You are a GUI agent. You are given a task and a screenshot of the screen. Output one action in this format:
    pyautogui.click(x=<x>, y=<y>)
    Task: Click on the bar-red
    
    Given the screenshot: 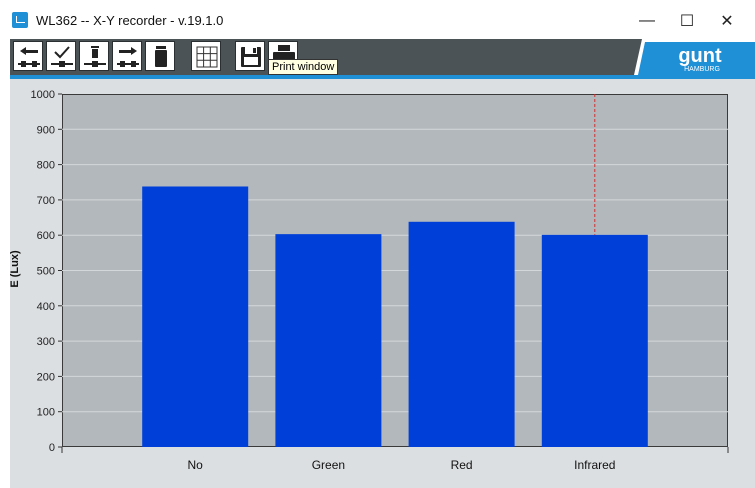 What is the action you would take?
    pyautogui.click(x=461, y=334)
    